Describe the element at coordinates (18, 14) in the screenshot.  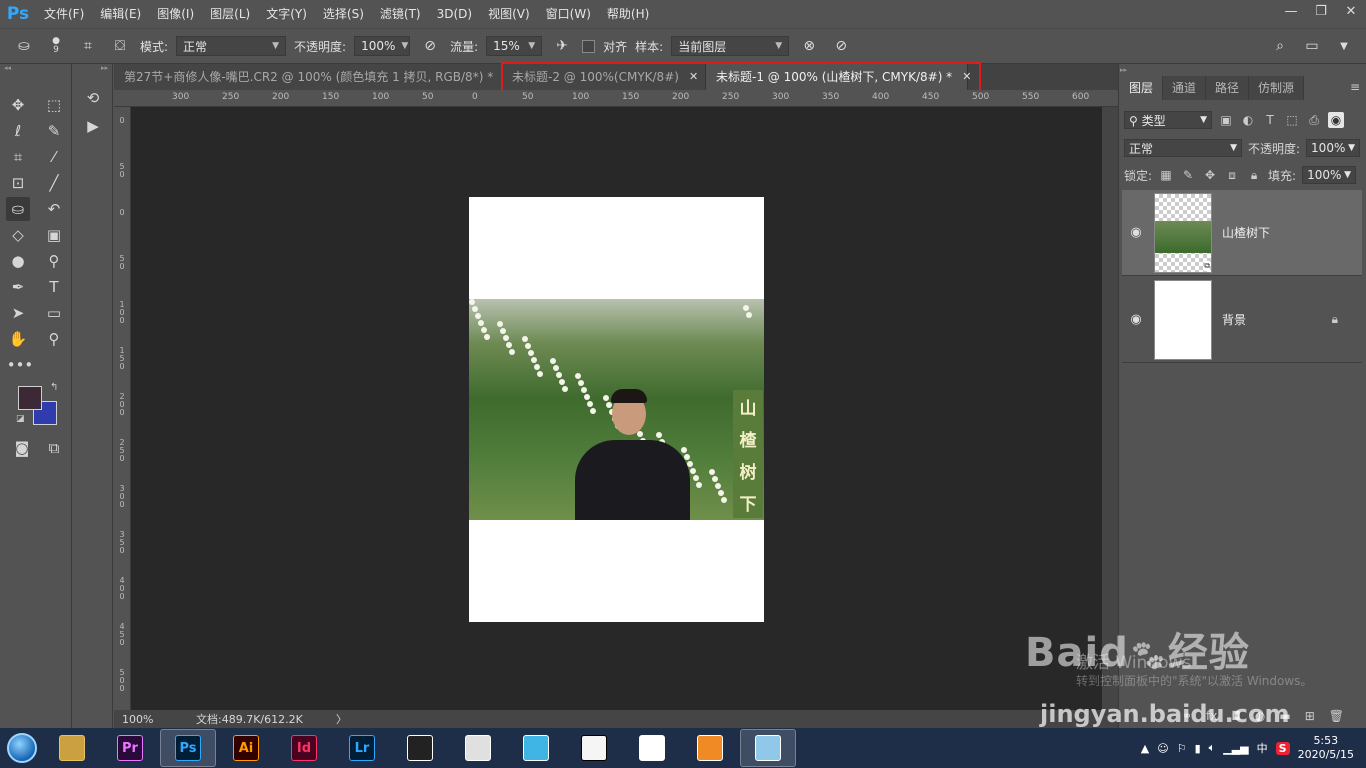
I see `app-logo: Ps` at that location.